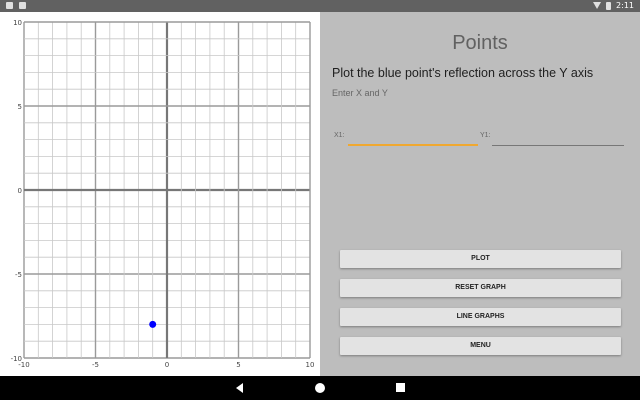 The width and height of the screenshot is (640, 400). What do you see at coordinates (480, 259) in the screenshot?
I see `plot-button: PLOT` at bounding box center [480, 259].